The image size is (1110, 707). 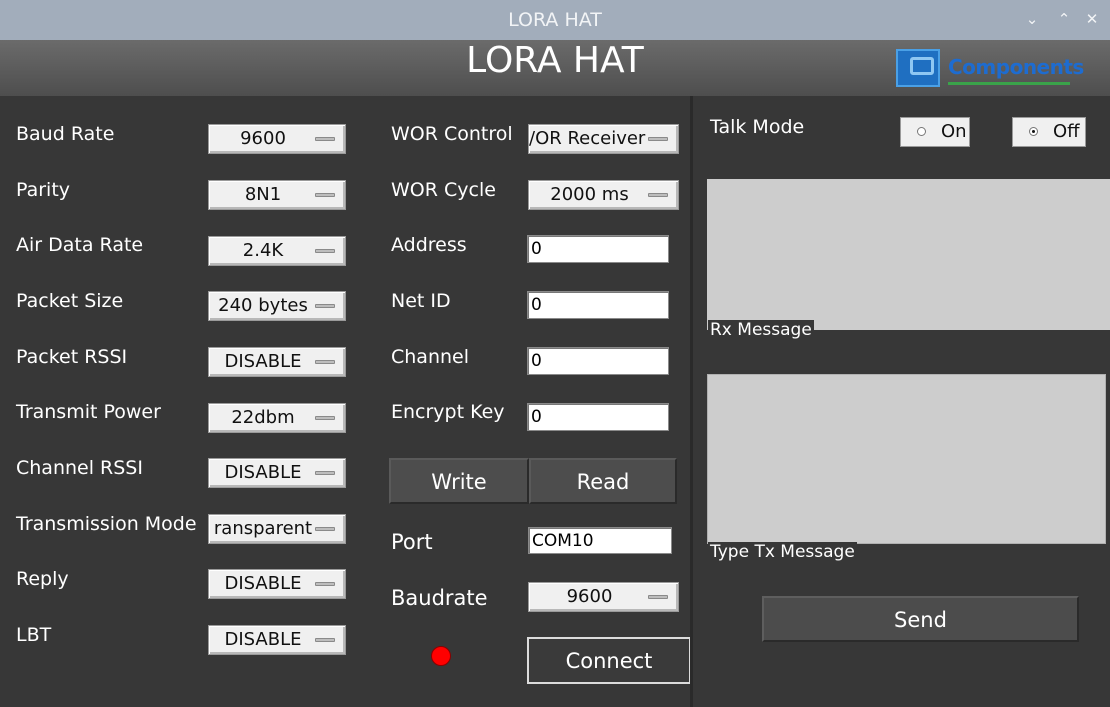 I want to click on parity-select: 8N1, so click(x=277, y=195).